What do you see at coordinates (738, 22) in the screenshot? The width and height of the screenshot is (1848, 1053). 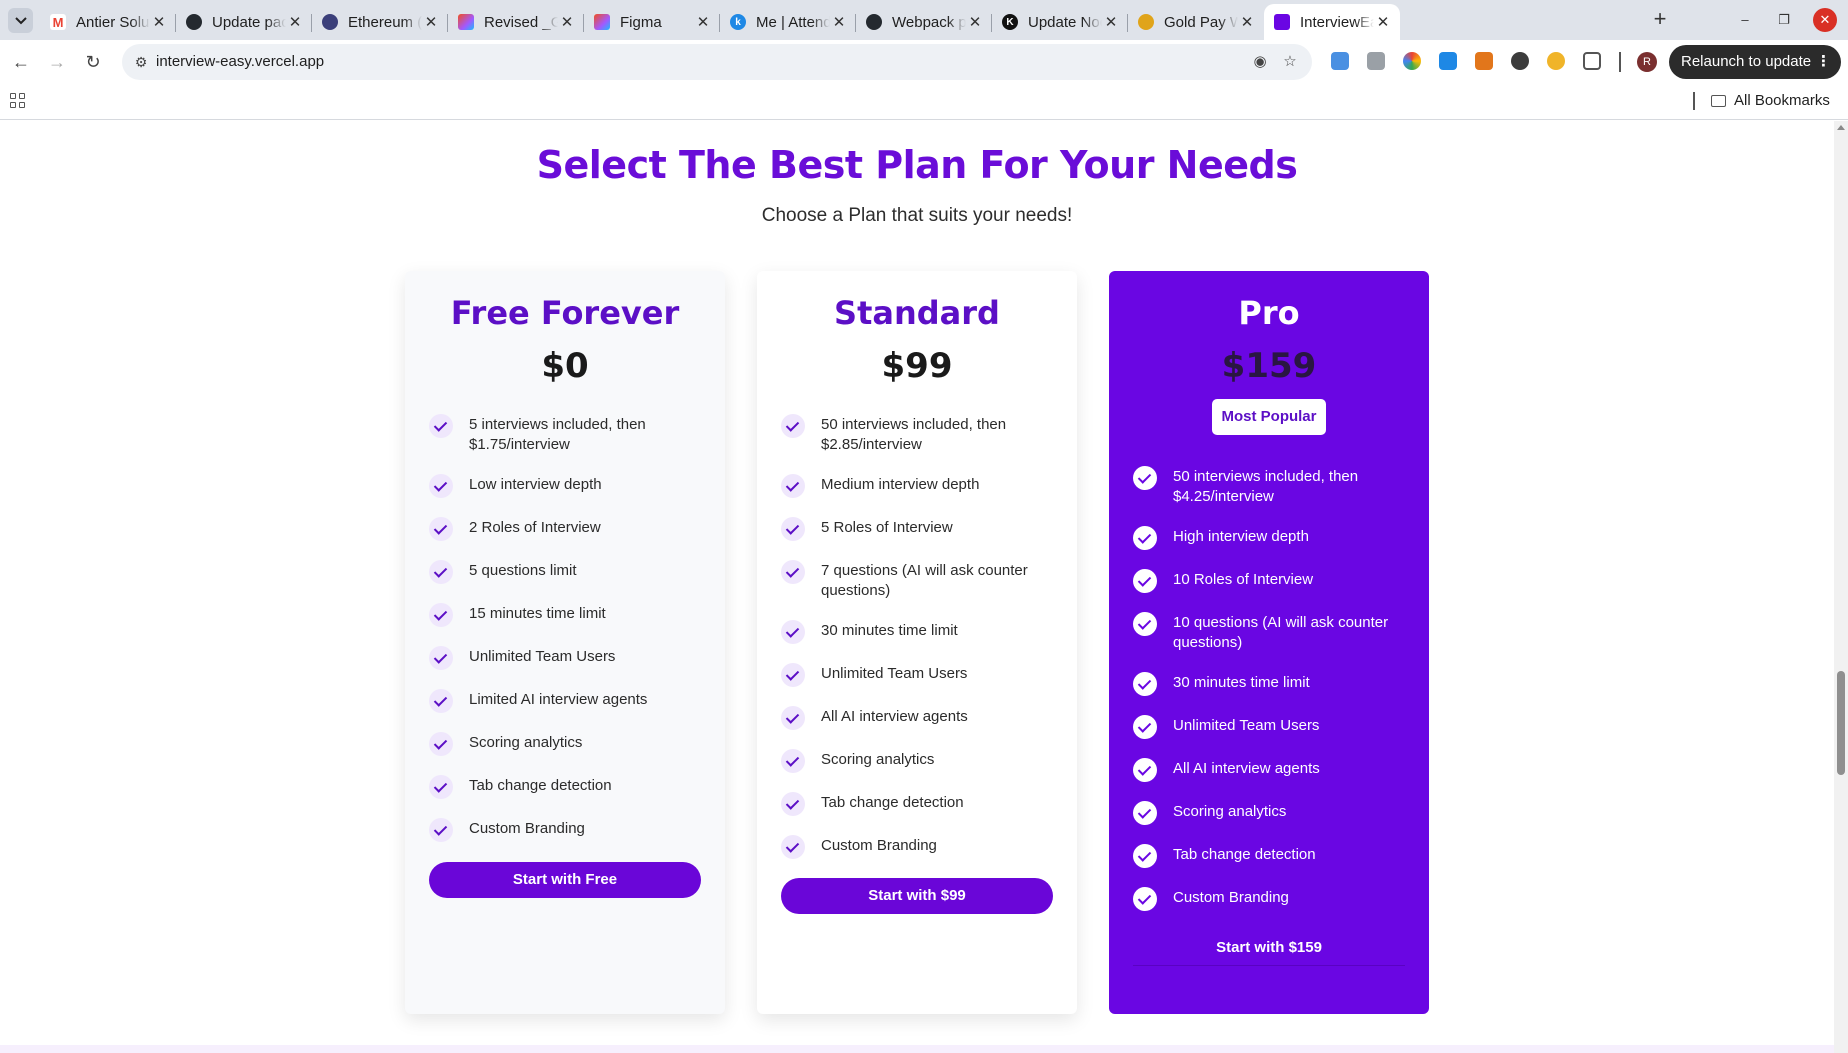 I see `k-icon: k` at bounding box center [738, 22].